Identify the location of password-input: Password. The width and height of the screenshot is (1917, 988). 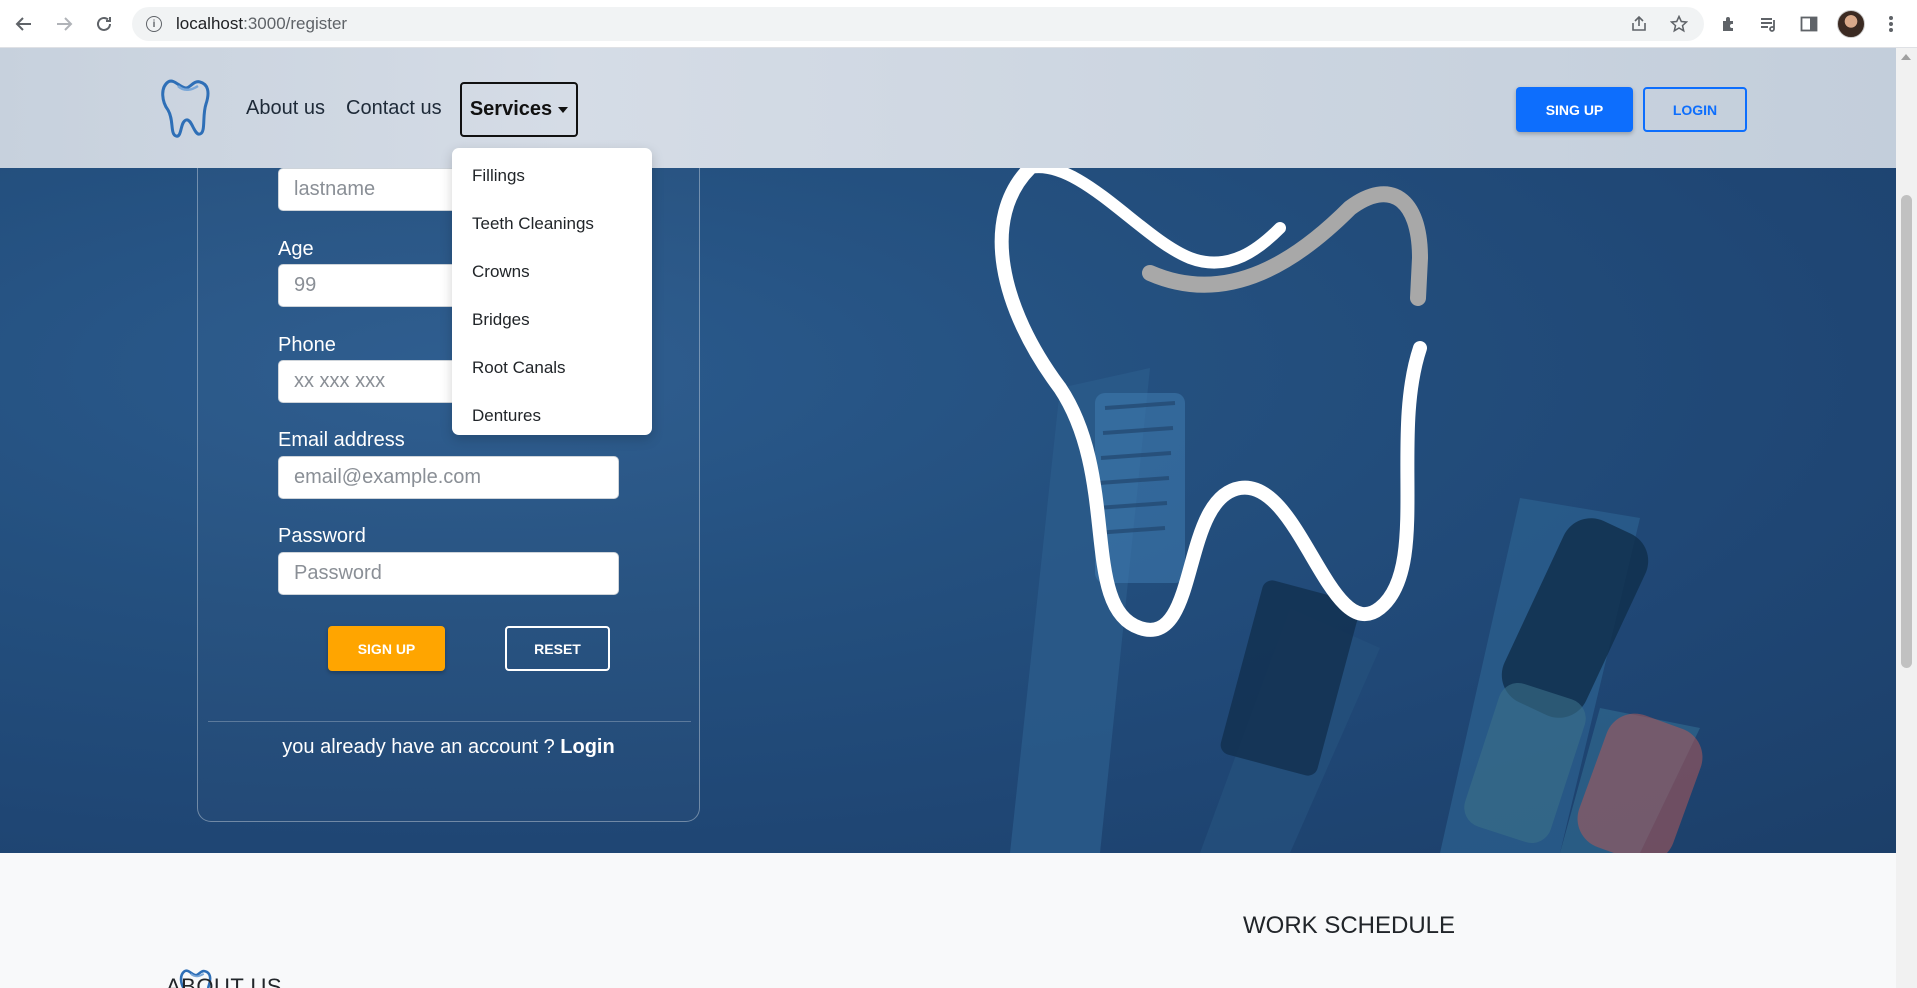
(448, 573).